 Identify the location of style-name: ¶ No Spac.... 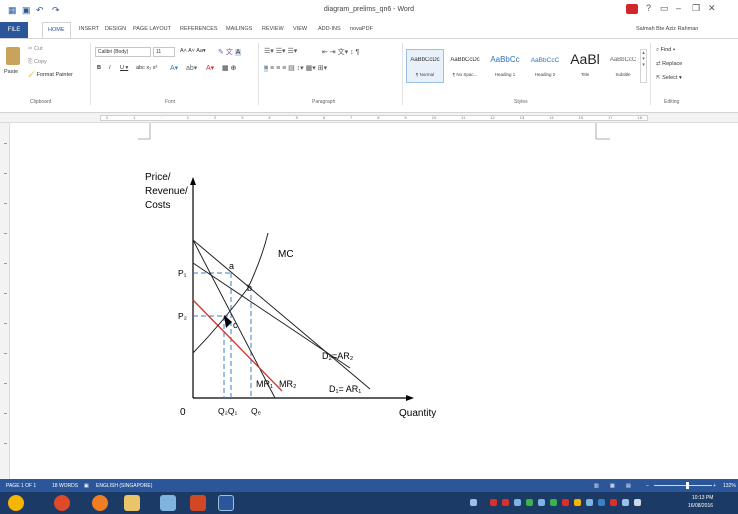
(465, 74).